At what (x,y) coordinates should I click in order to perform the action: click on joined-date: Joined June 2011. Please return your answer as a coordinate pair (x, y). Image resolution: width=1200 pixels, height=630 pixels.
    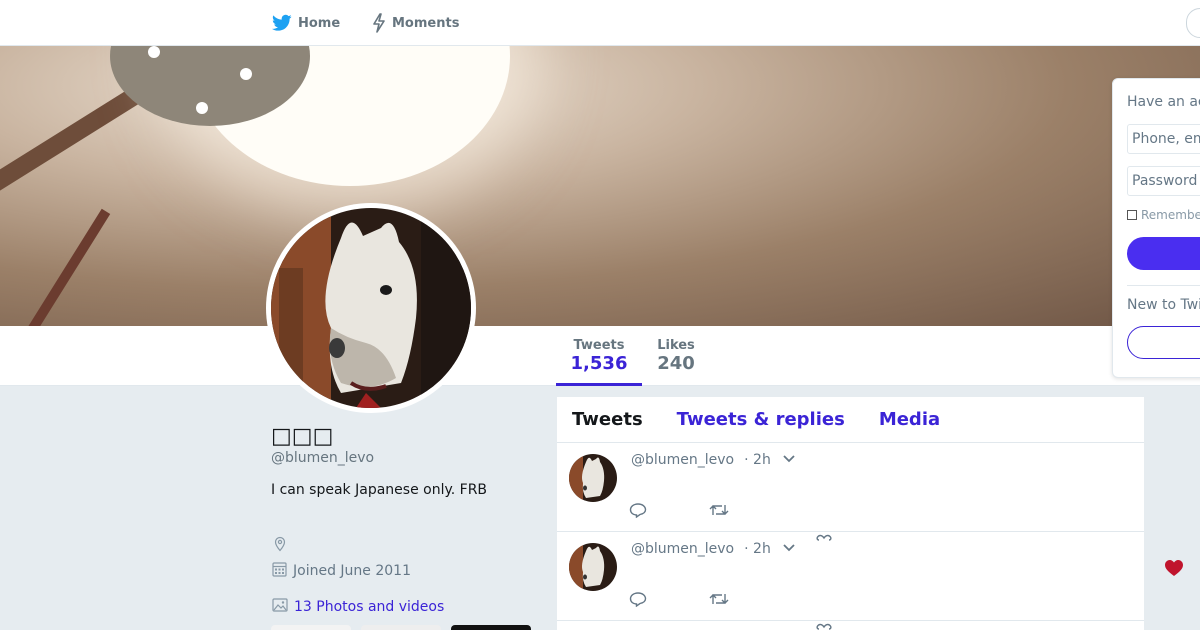
    Looking at the image, I should click on (341, 571).